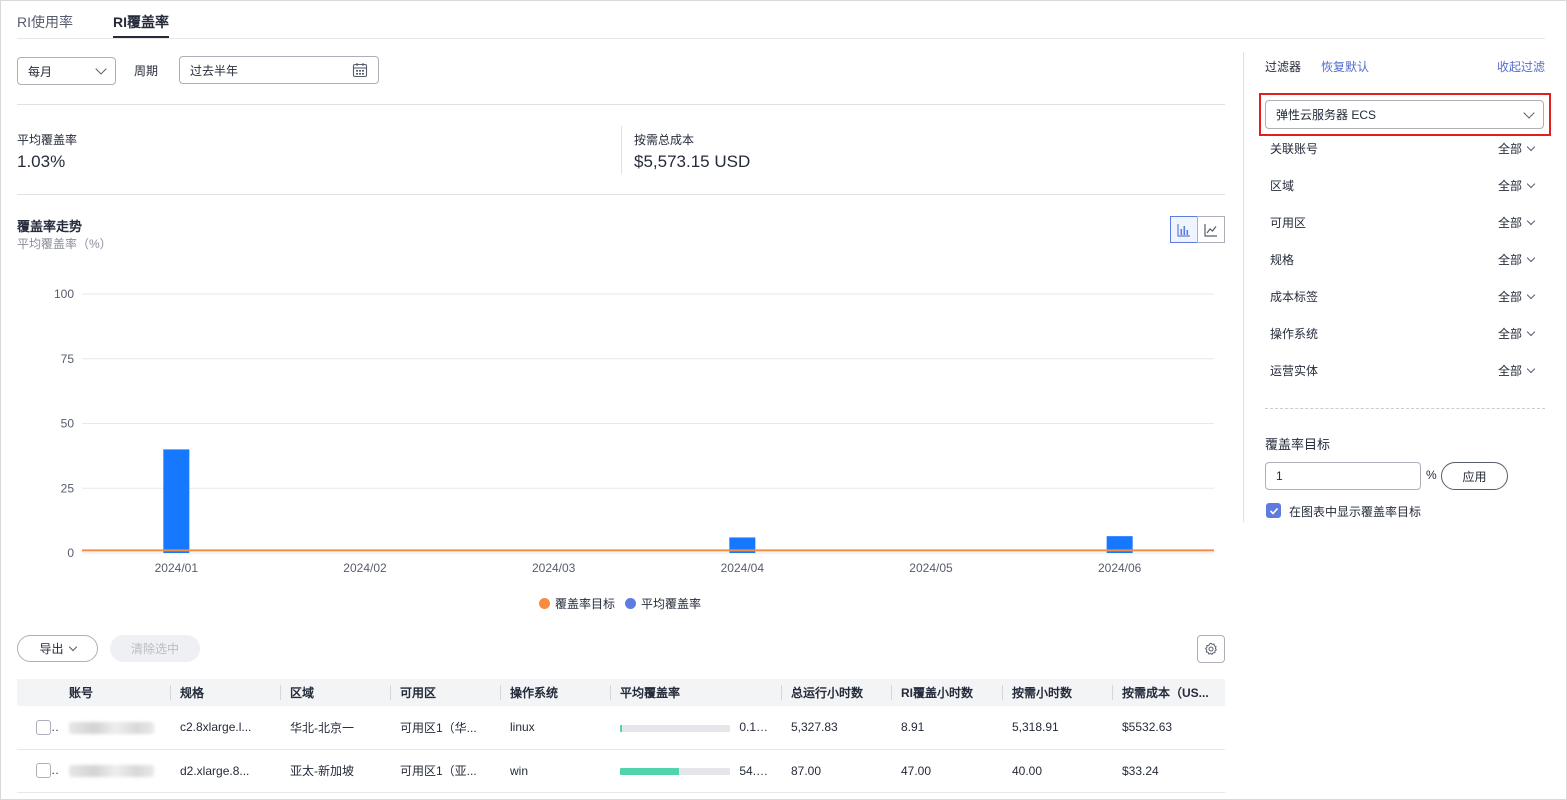 This screenshot has height=800, width=1567. I want to click on table-settings-button, so click(1211, 649).